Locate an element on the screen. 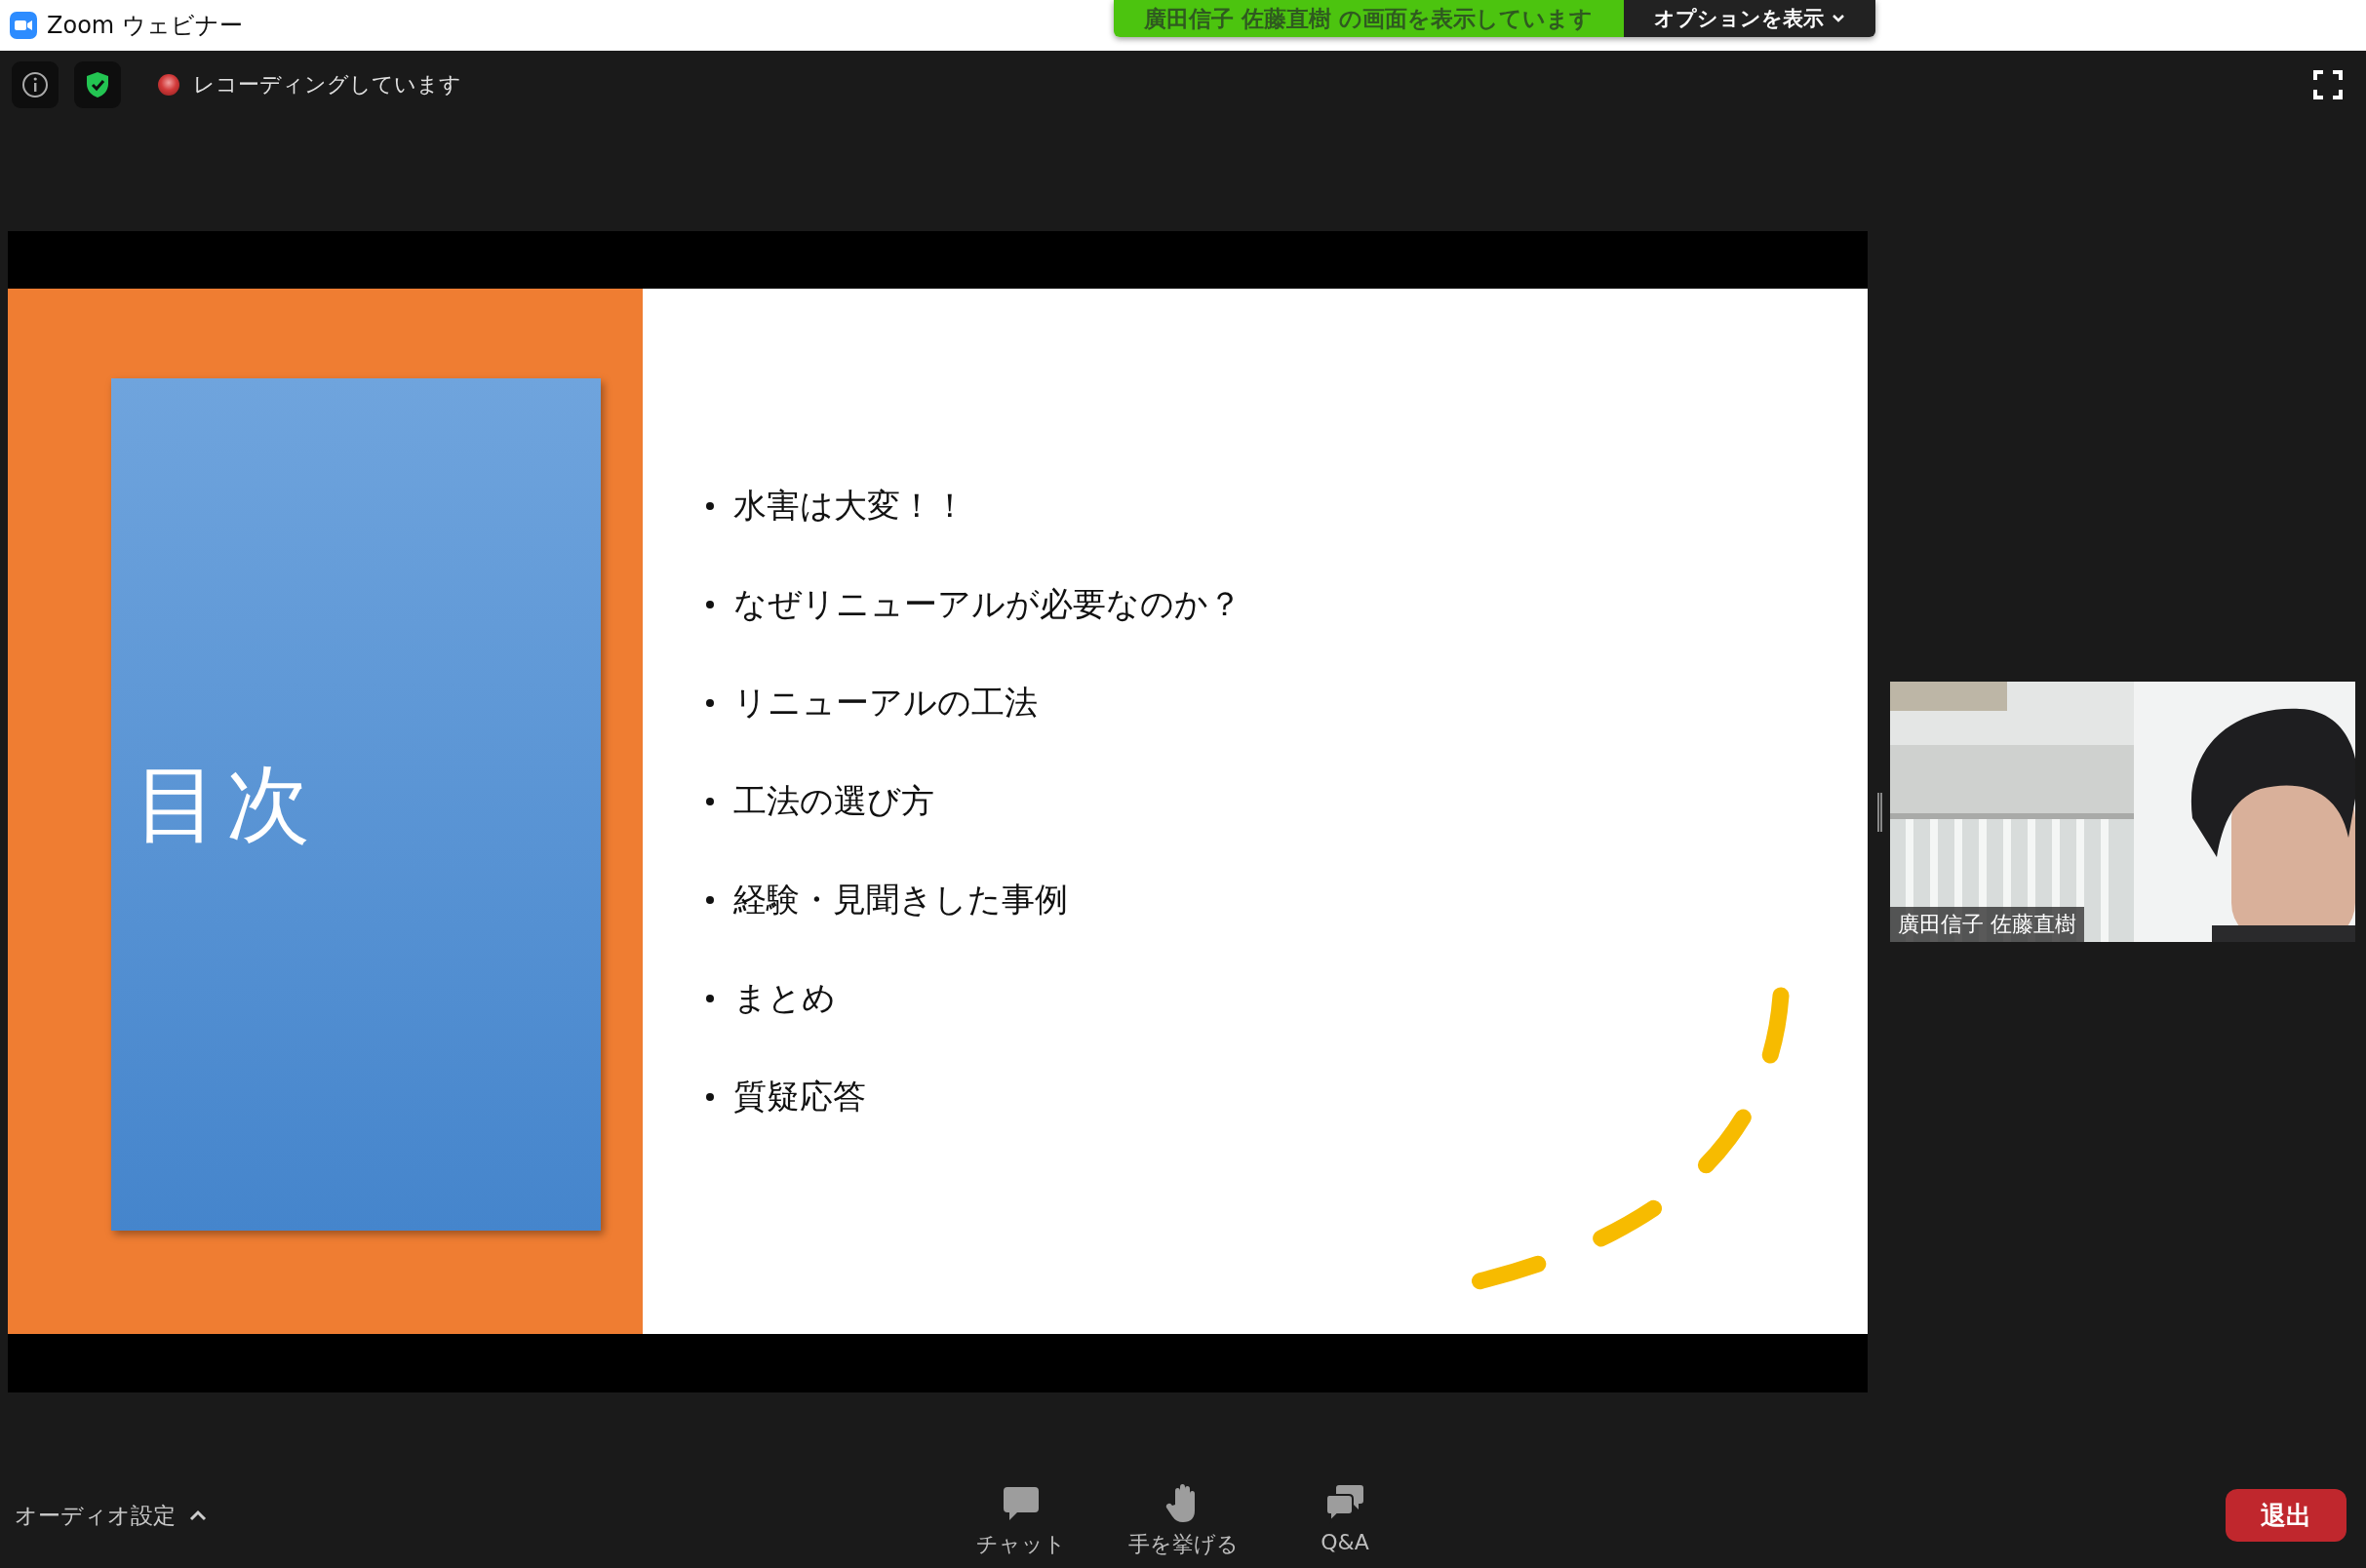  security-button is located at coordinates (98, 84).